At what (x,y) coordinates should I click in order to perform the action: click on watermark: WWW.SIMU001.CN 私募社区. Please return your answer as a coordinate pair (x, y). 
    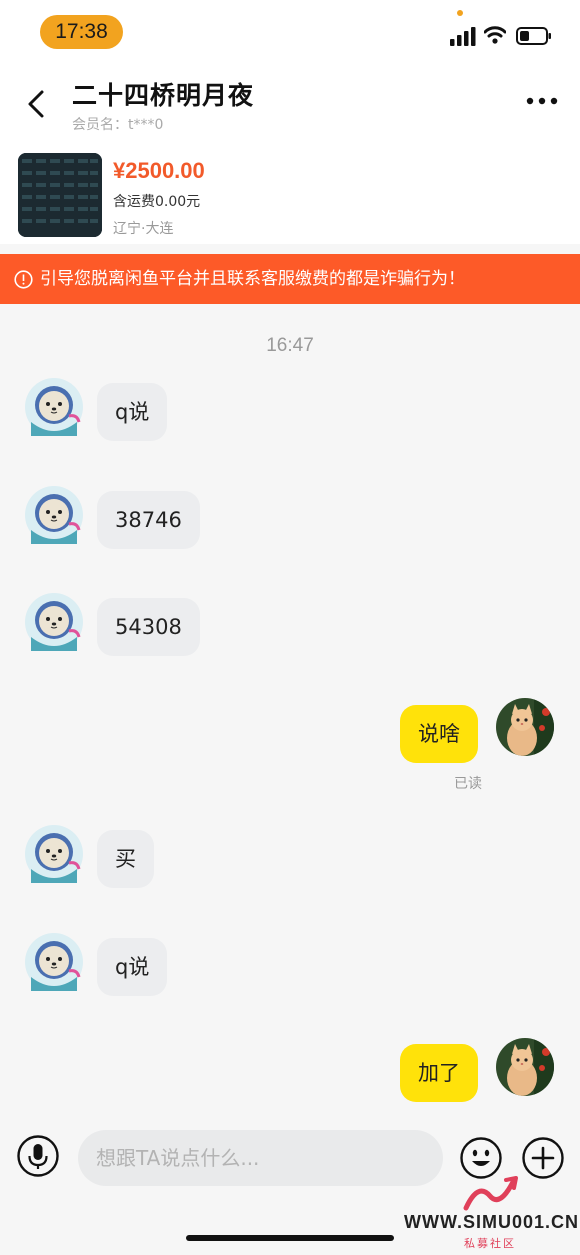
    Looking at the image, I should click on (490, 1214).